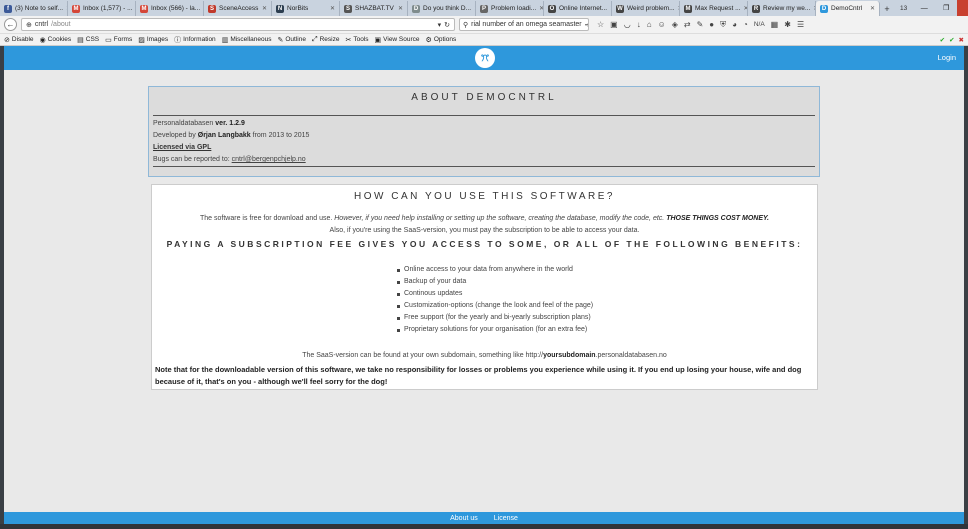 The image size is (968, 529). I want to click on addon-icon: ◈, so click(675, 24).